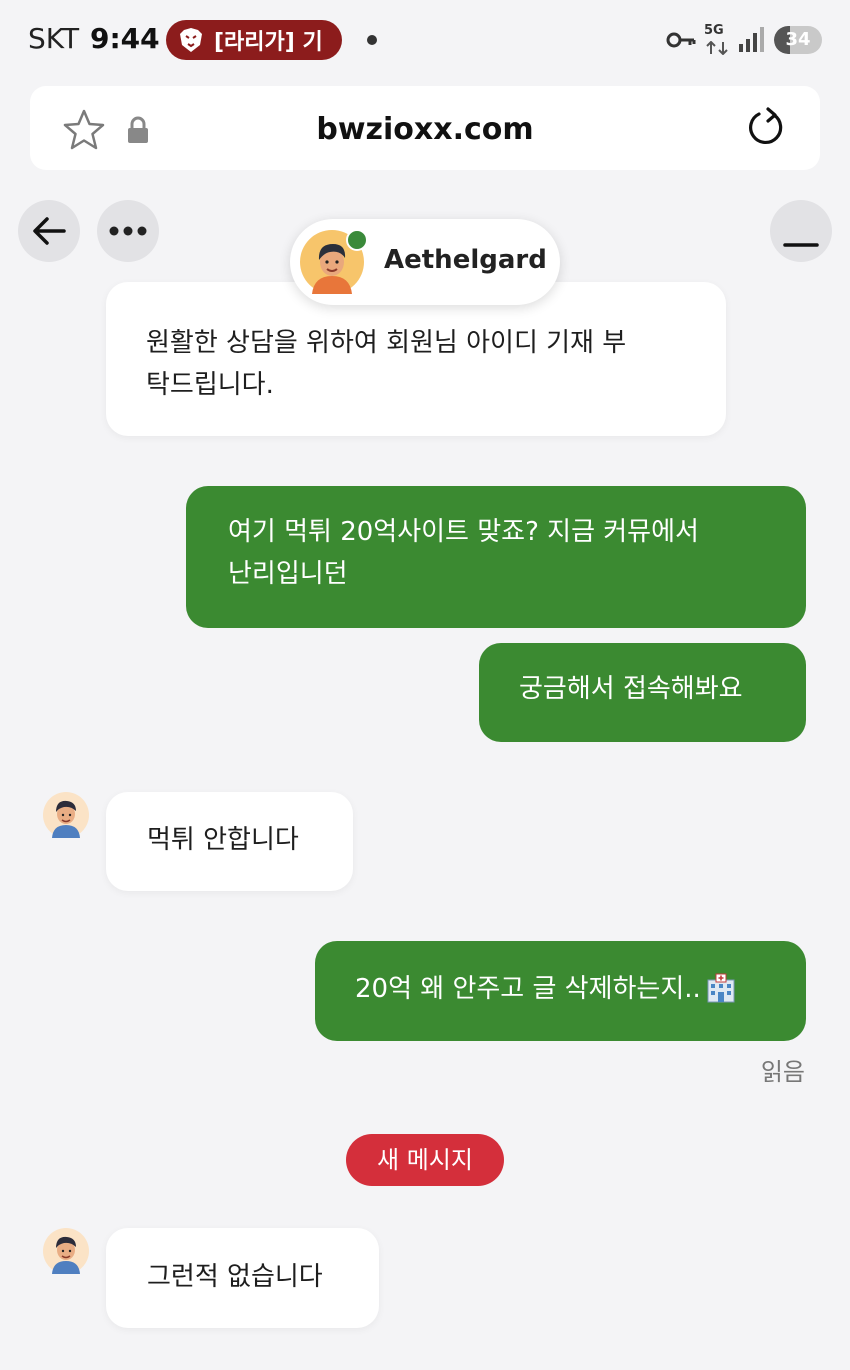 Image resolution: width=850 pixels, height=1370 pixels. Describe the element at coordinates (751, 39) in the screenshot. I see `signal-strength-icon` at that location.